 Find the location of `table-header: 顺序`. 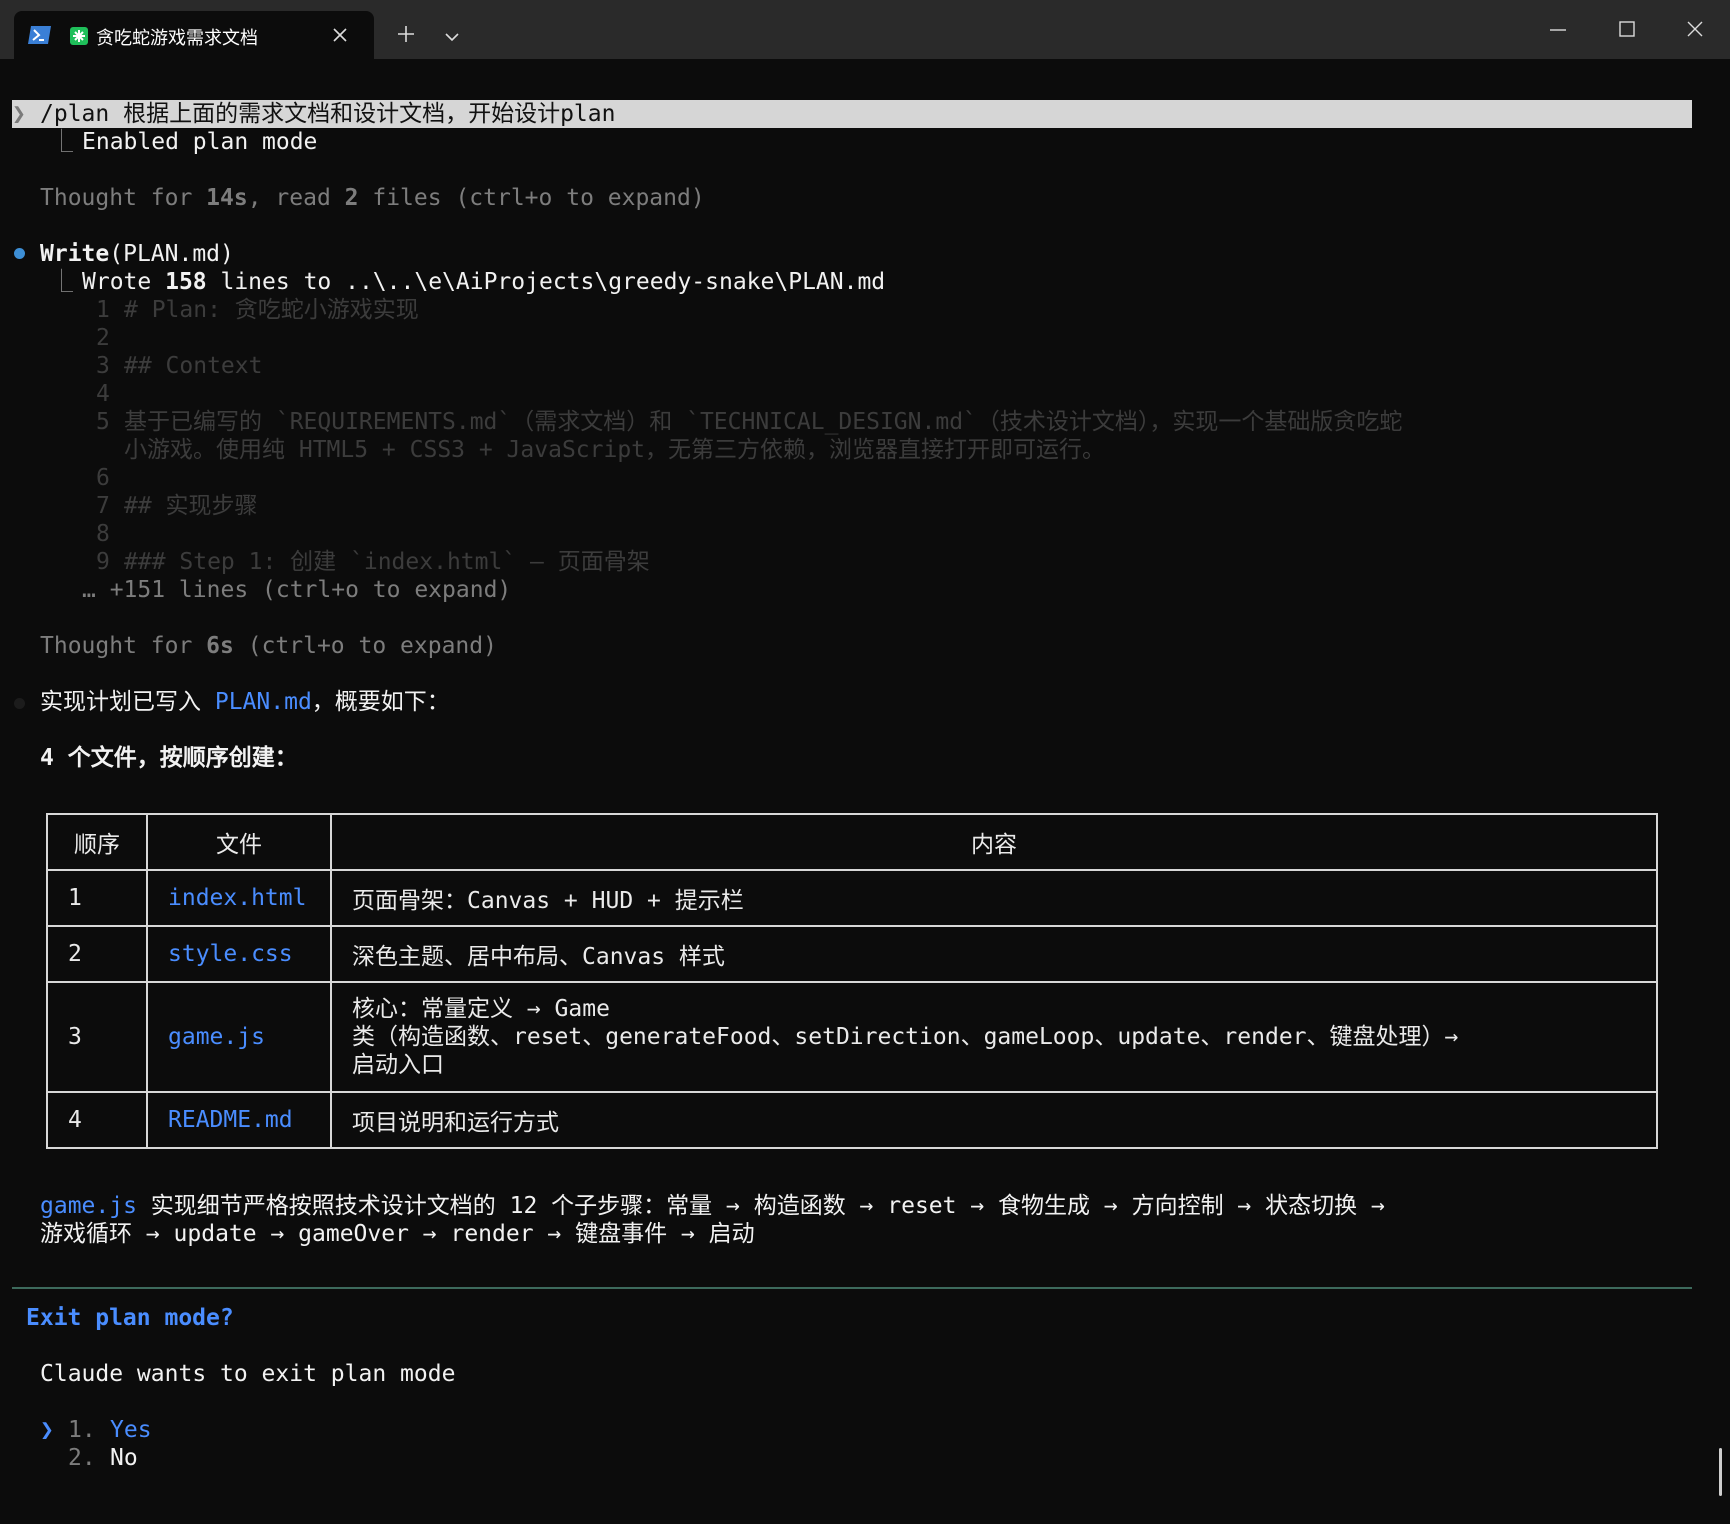

table-header: 顺序 is located at coordinates (97, 842).